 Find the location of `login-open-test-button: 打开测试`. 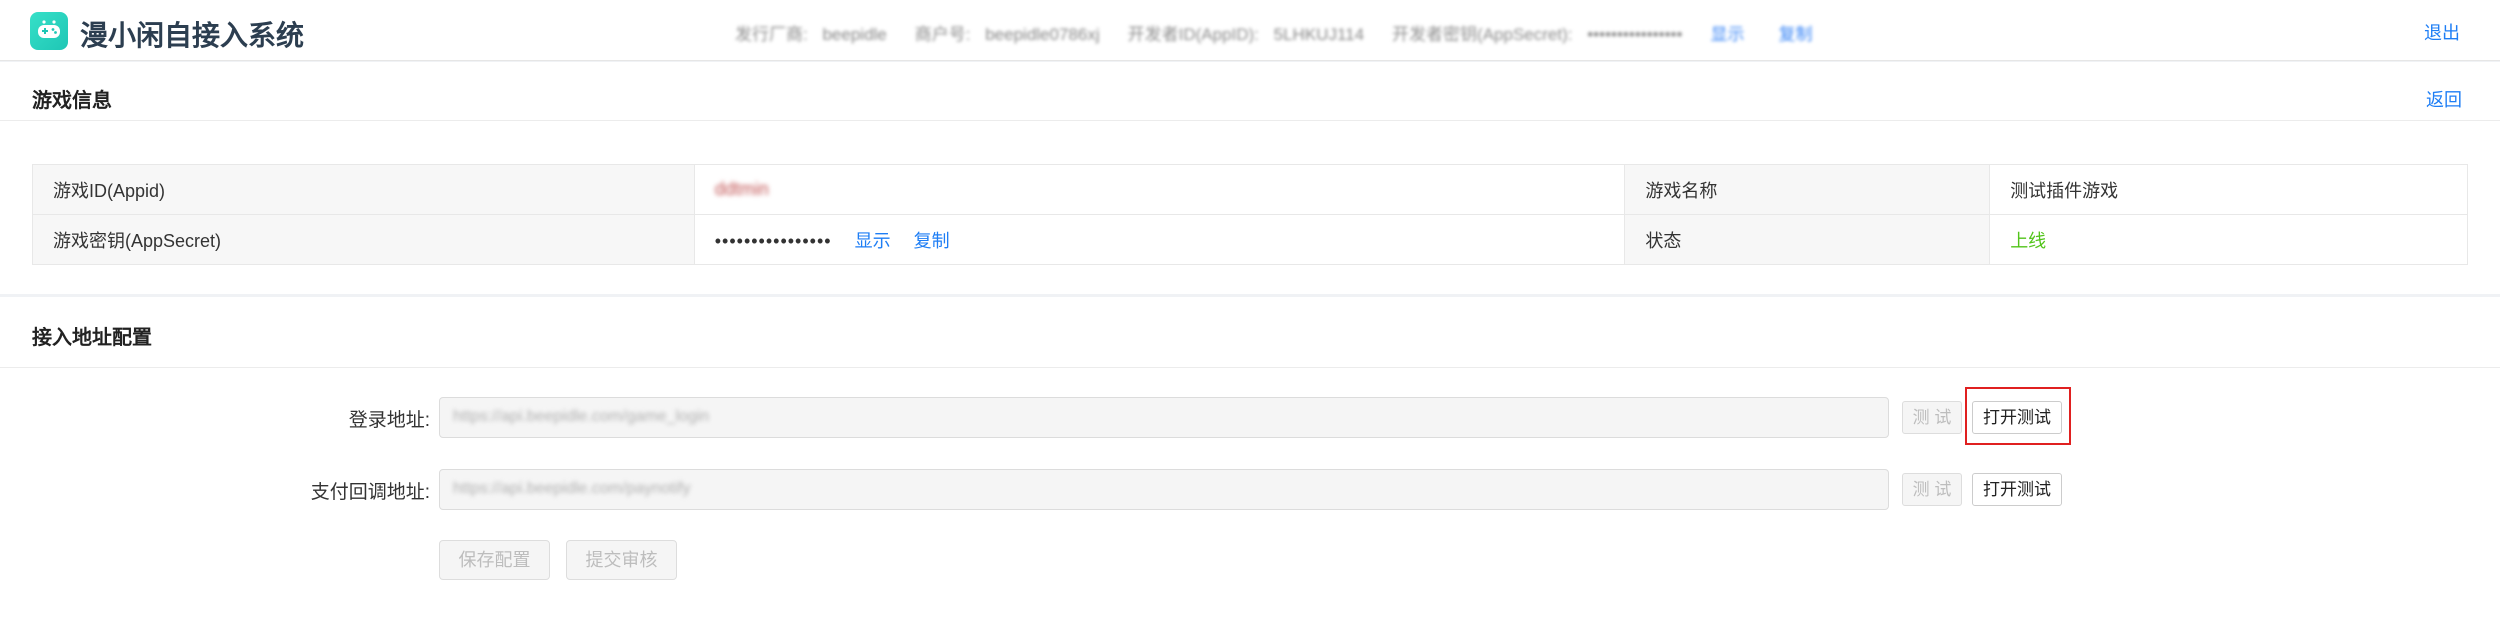

login-open-test-button: 打开测试 is located at coordinates (2017, 417).